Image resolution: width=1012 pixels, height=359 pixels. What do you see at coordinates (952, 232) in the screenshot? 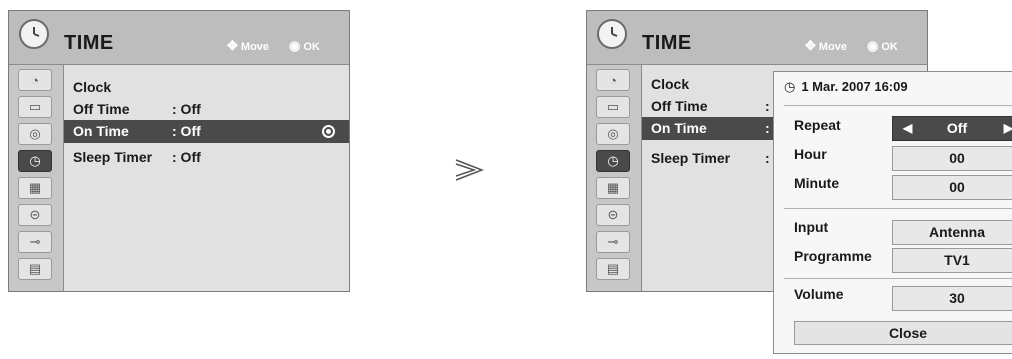
I see `input-field: Antenna` at bounding box center [952, 232].